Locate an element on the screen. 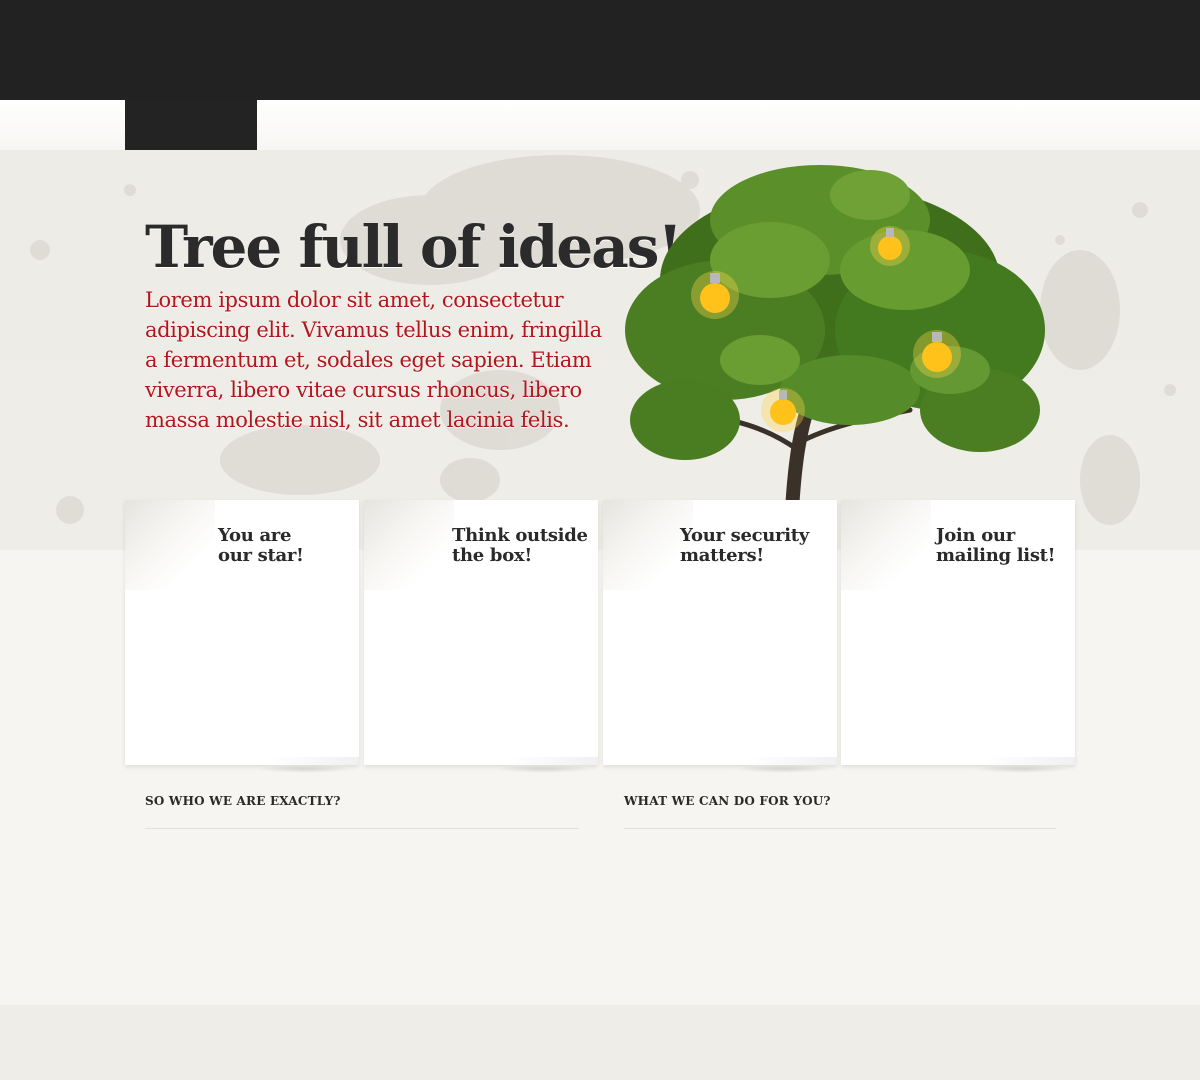 This screenshot has width=1200, height=1080. card-title: Think outside the box! is located at coordinates (522, 546).